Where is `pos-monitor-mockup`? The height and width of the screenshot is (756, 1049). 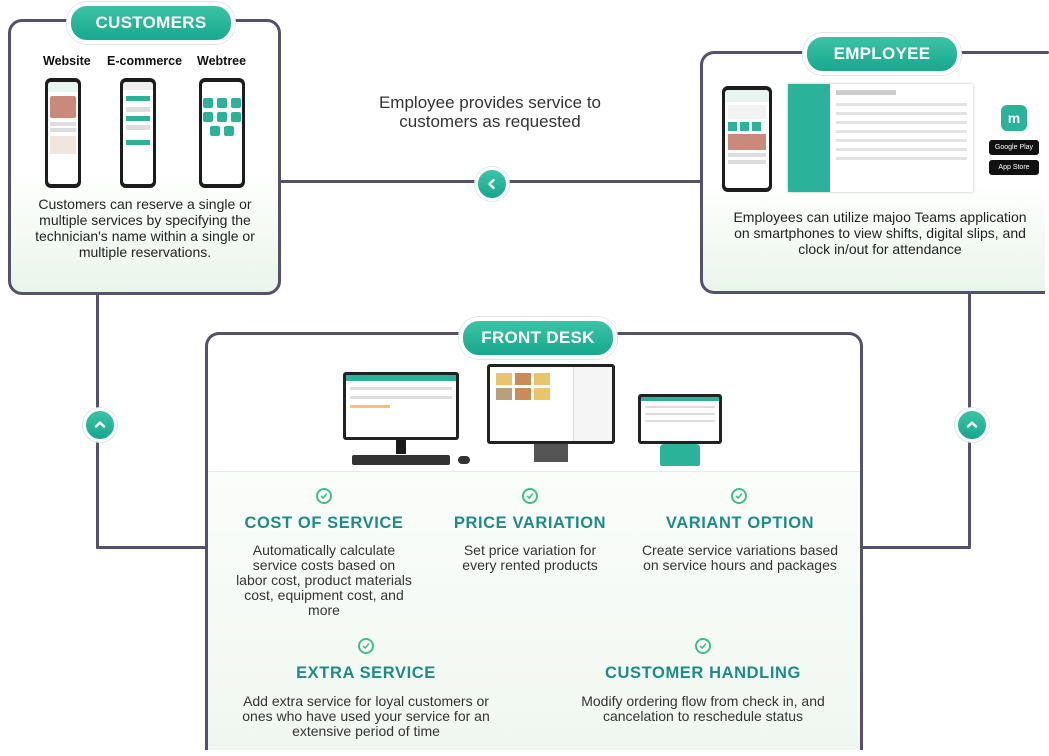 pos-monitor-mockup is located at coordinates (551, 404).